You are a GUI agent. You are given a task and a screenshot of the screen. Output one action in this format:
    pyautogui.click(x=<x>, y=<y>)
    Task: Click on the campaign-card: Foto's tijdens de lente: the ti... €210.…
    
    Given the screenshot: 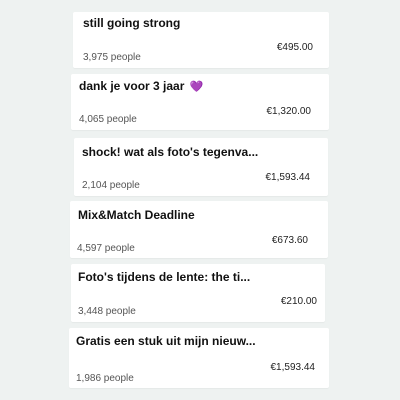 What is the action you would take?
    pyautogui.click(x=198, y=293)
    